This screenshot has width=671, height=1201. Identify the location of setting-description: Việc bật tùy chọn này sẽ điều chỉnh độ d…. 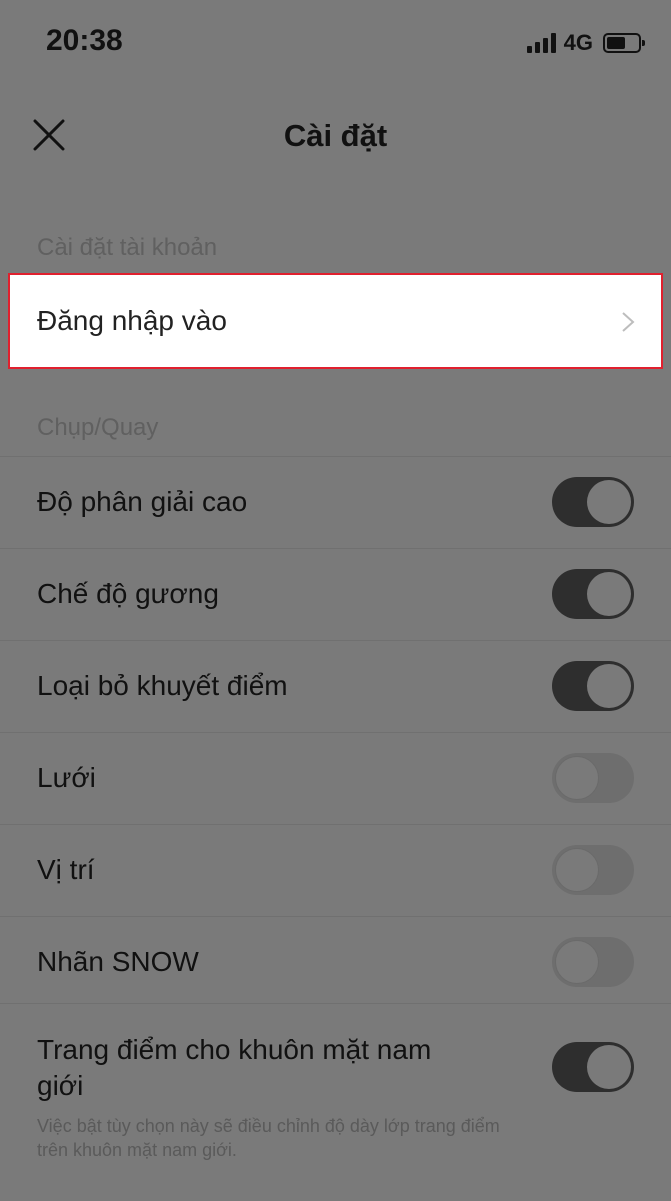
(268, 1138).